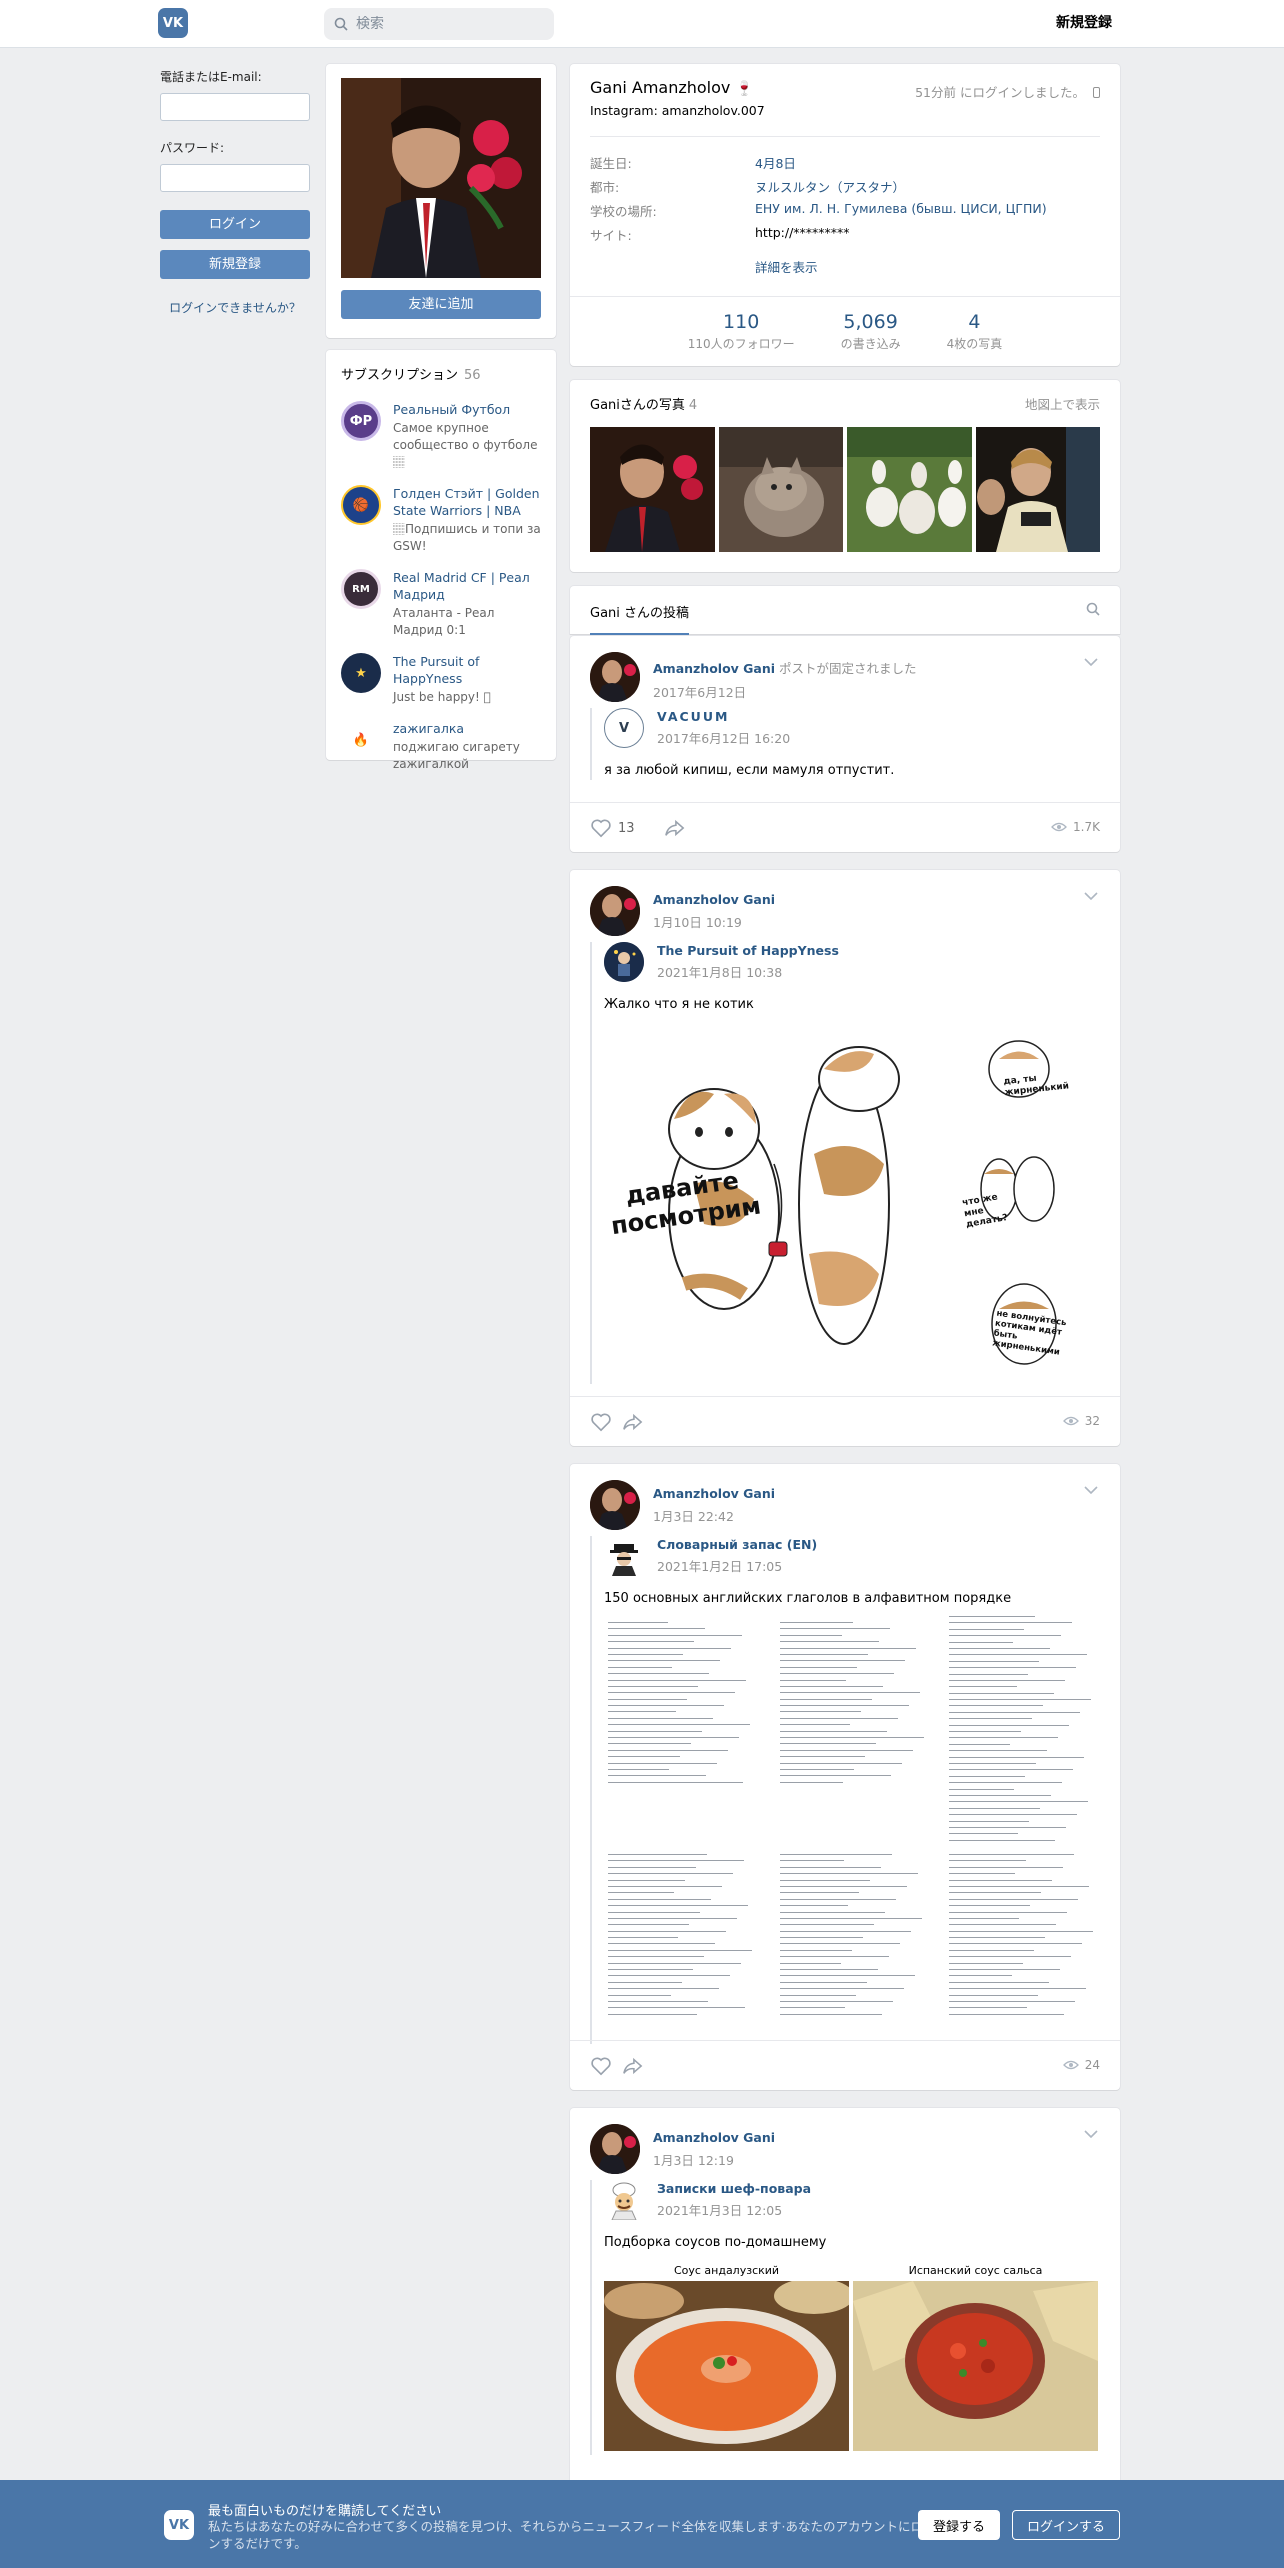 This screenshot has width=1284, height=2568. Describe the element at coordinates (235, 307) in the screenshot. I see `forgot-login-link: ログインできませんか？` at that location.